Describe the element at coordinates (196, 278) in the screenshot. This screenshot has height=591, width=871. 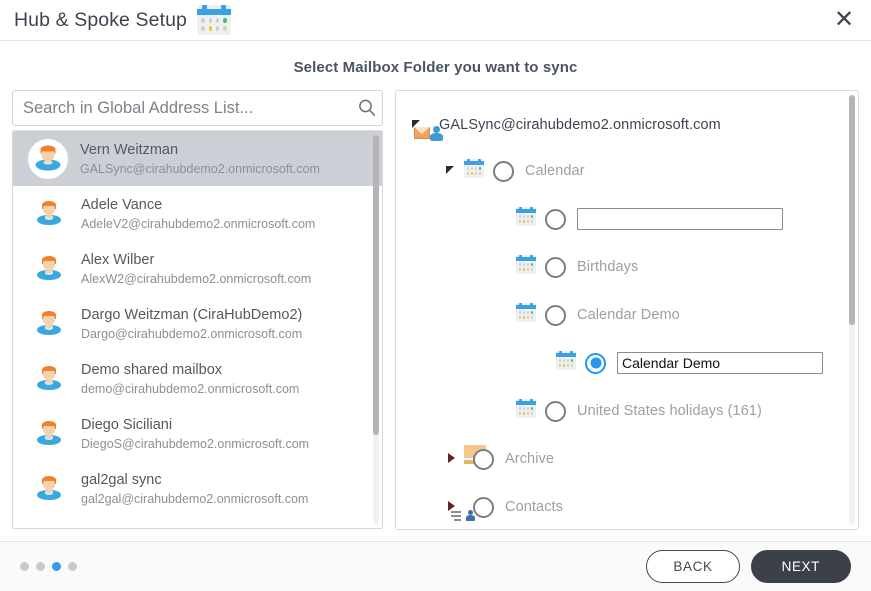
I see `list-item-email: AlexW2@cirahubdemo2.onmicrosoft.com` at that location.